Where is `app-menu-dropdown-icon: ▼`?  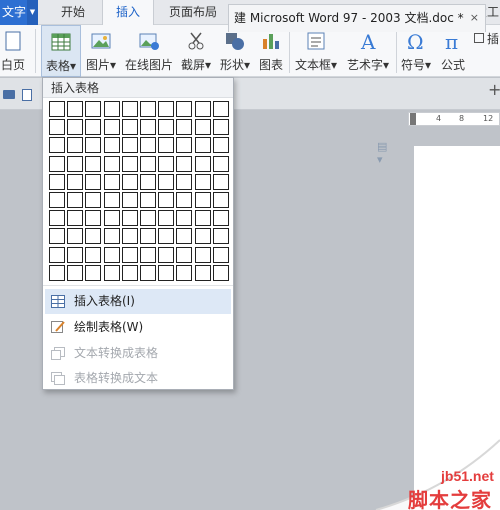
app-menu-dropdown-icon: ▼ is located at coordinates (32, 12).